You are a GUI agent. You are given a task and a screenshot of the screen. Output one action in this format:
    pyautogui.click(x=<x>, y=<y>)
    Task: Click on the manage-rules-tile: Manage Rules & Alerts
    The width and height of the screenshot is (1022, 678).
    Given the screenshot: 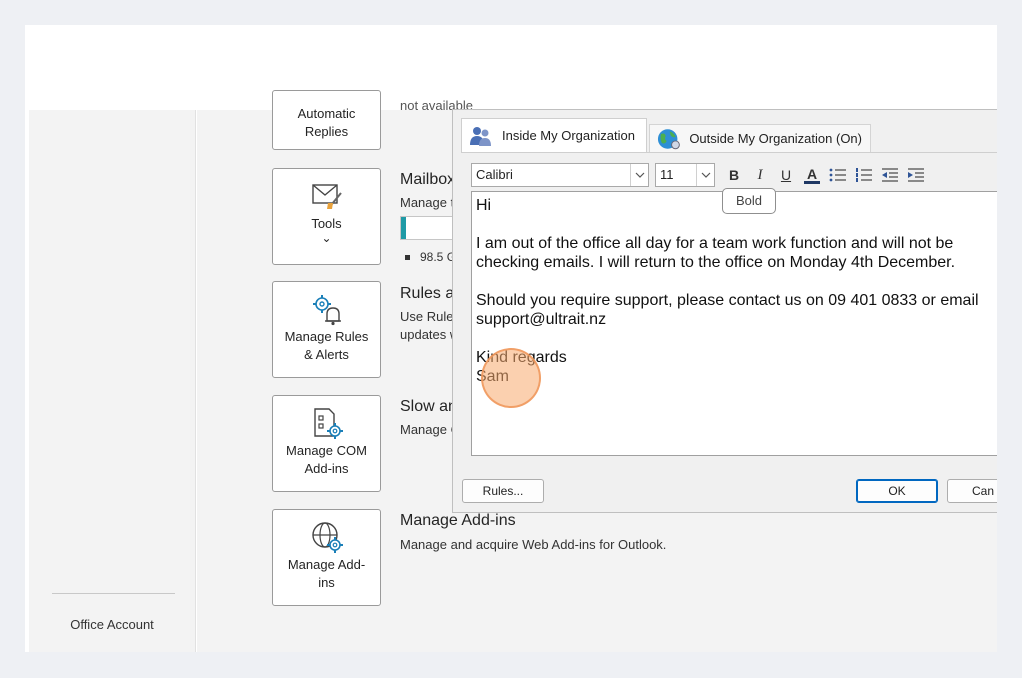 What is the action you would take?
    pyautogui.click(x=326, y=329)
    